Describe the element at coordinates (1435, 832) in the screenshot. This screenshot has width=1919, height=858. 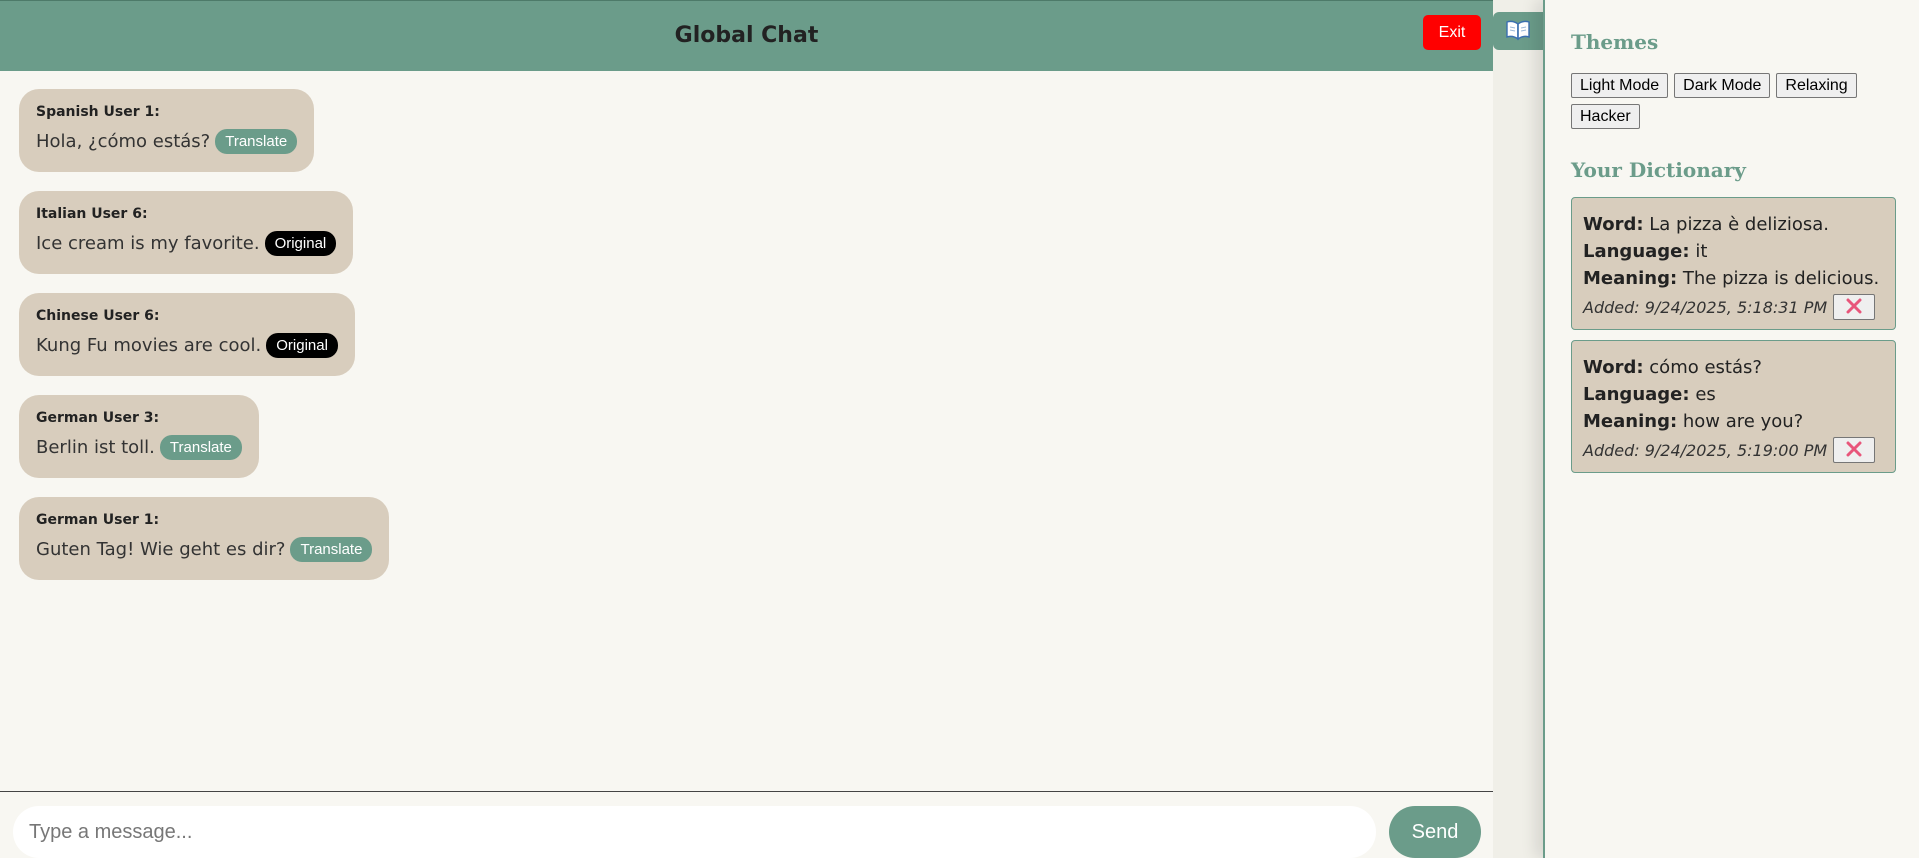
I see `send-button: Send` at that location.